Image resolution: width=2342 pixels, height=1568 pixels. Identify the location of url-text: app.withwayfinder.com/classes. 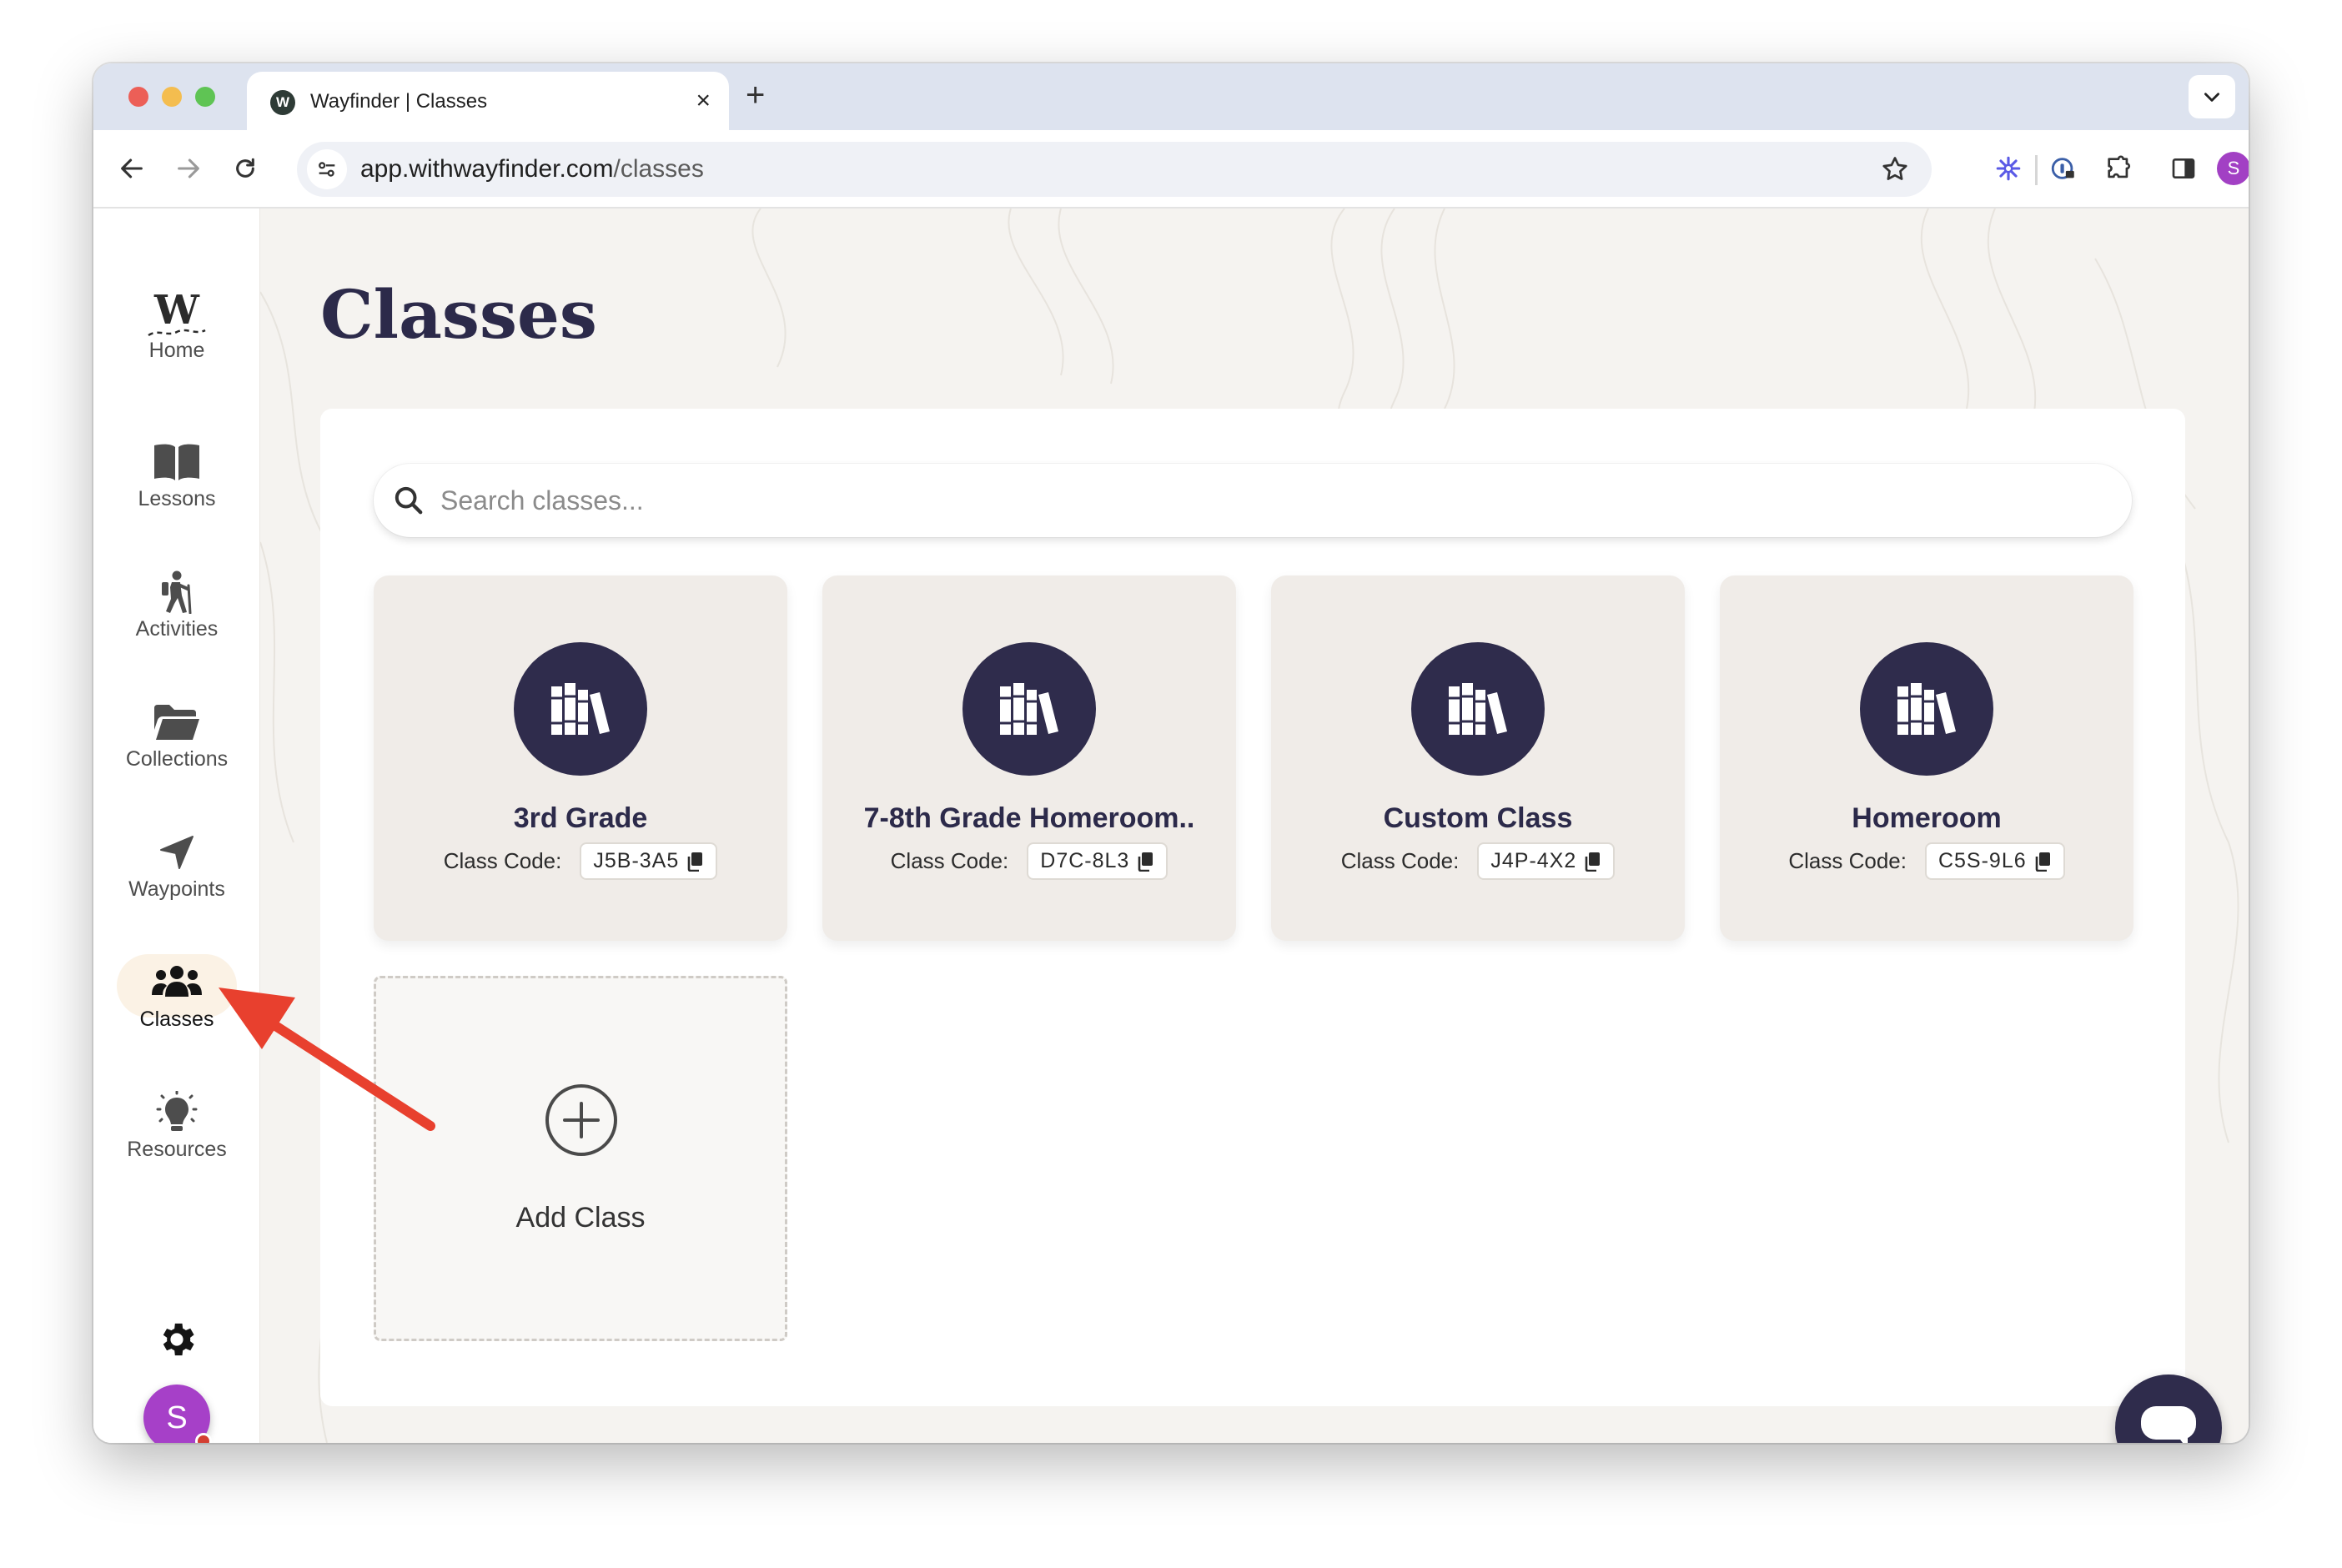
(532, 169).